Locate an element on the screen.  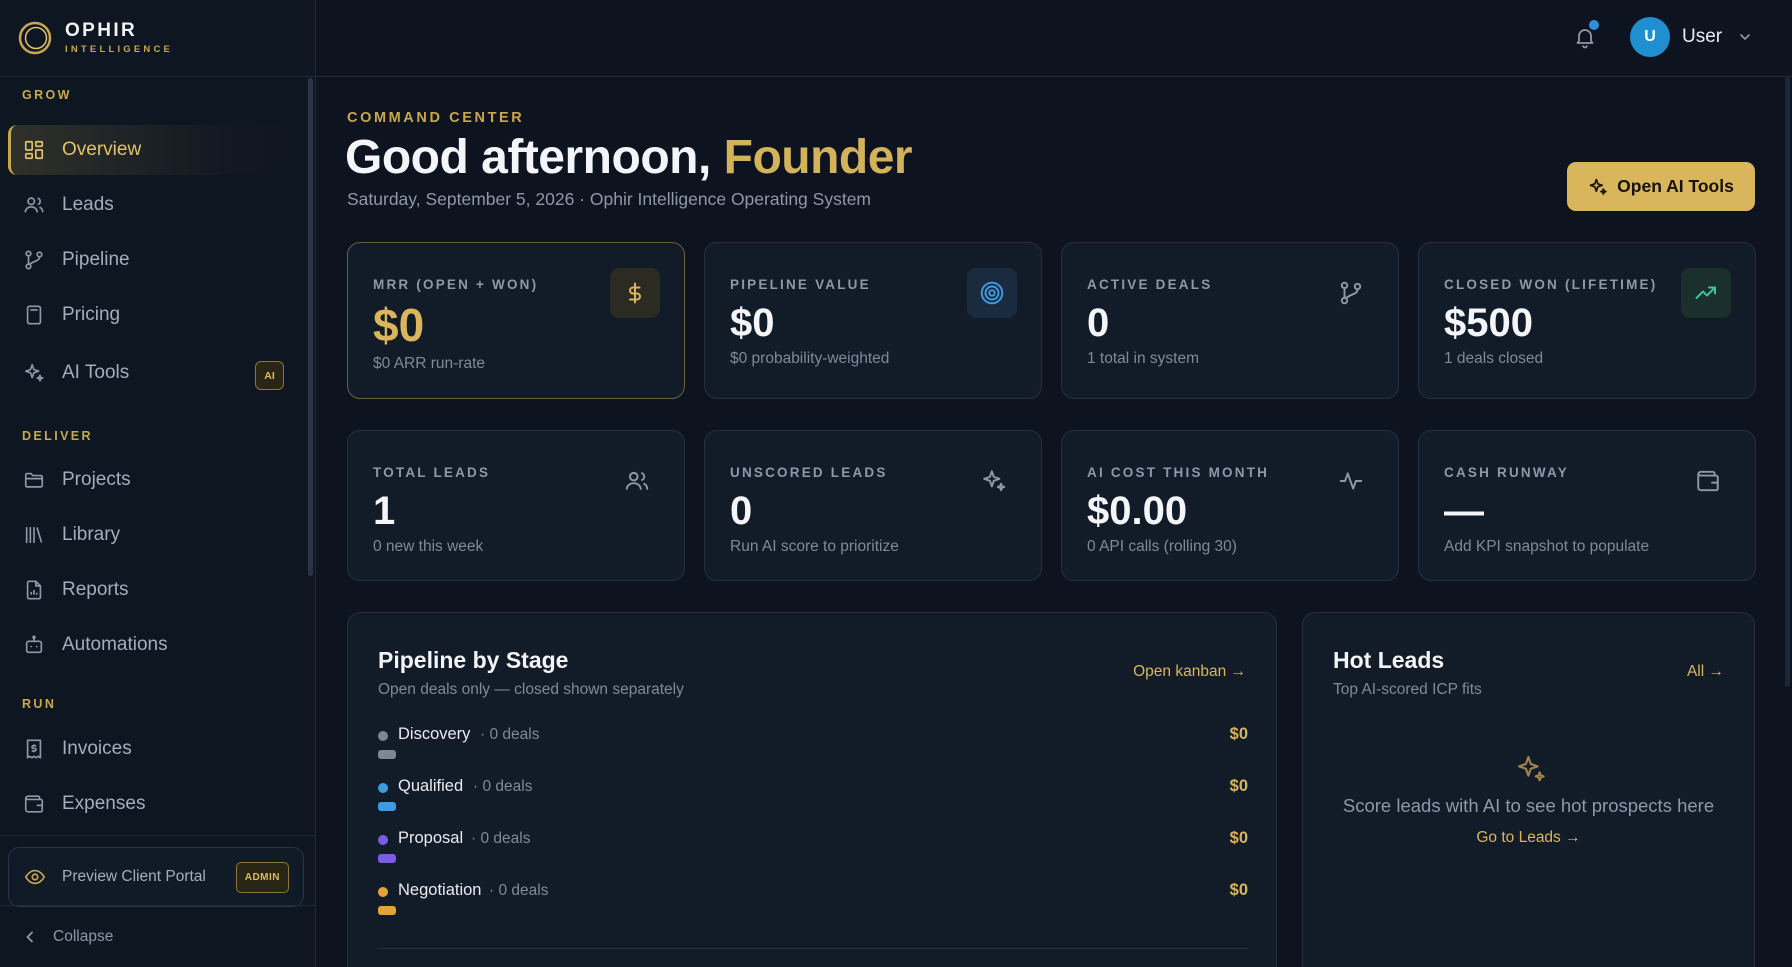
kpi-card-active-deals: ACTIVE DEALS 0 1 total in system is located at coordinates (1230, 320).